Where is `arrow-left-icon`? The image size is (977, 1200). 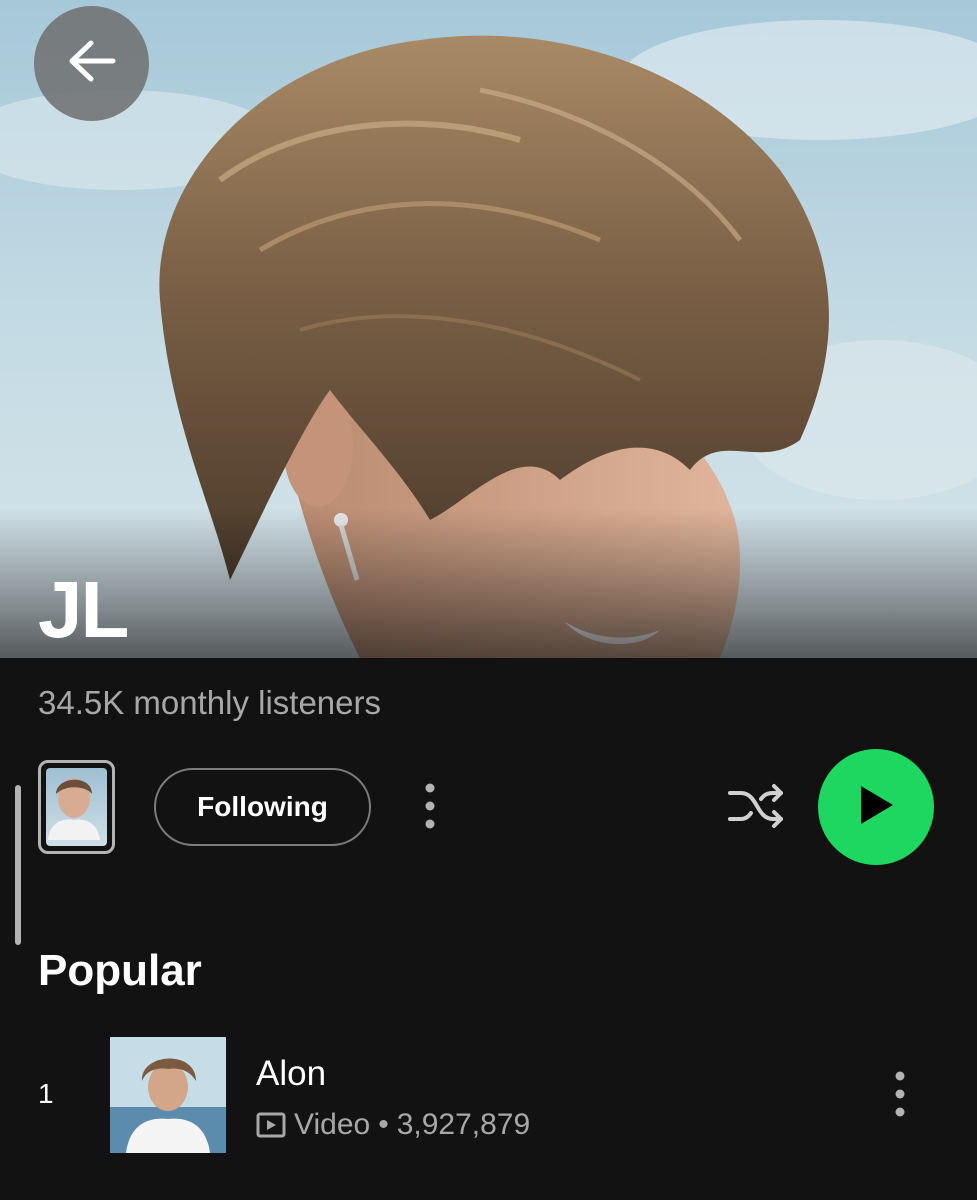
arrow-left-icon is located at coordinates (92, 63).